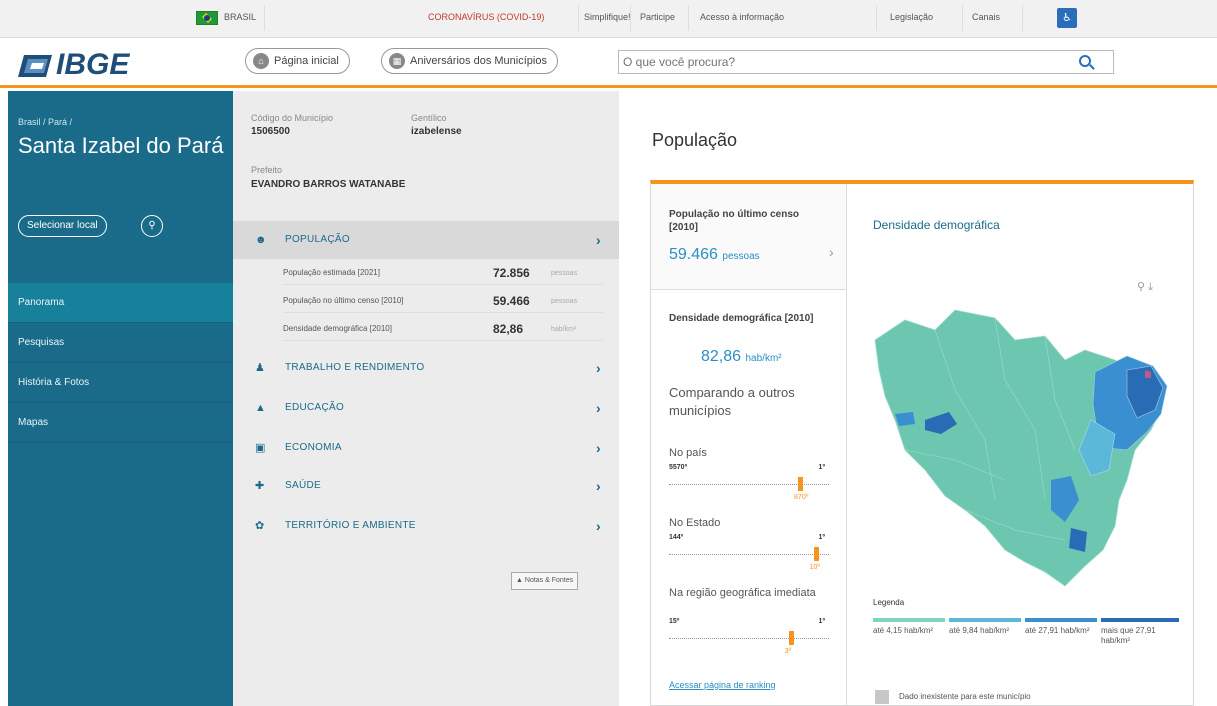 This screenshot has width=1217, height=706. Describe the element at coordinates (814, 567) in the screenshot. I see `ranking-position: 10º` at that location.